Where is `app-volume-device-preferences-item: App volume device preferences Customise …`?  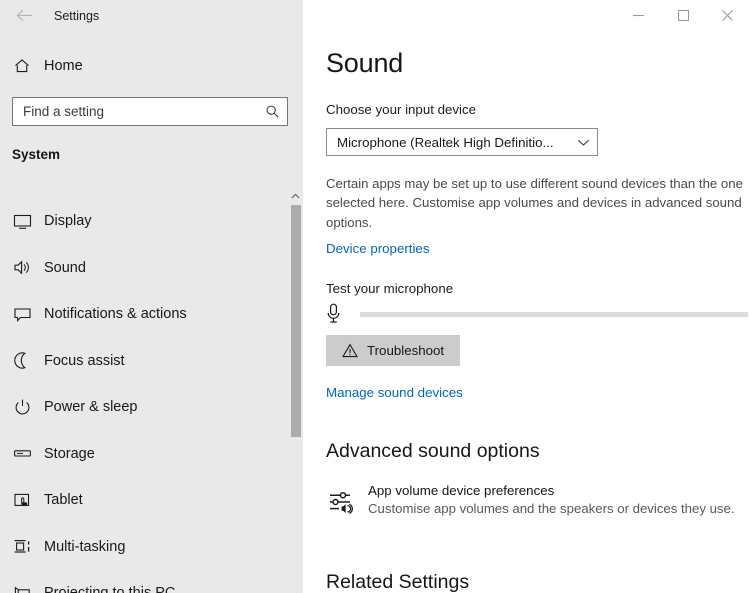
app-volume-device-preferences-item: App volume device preferences Customise … is located at coordinates (536, 499).